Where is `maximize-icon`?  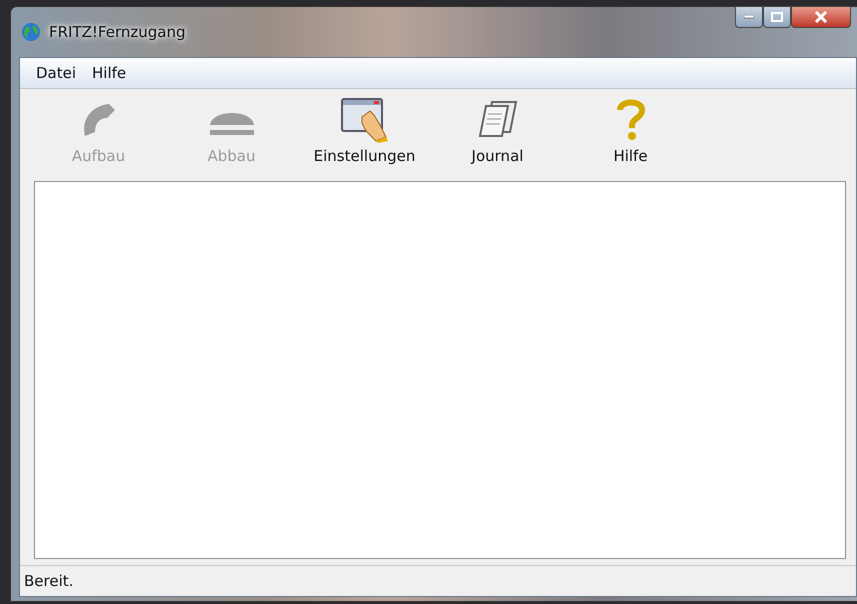
maximize-icon is located at coordinates (777, 17).